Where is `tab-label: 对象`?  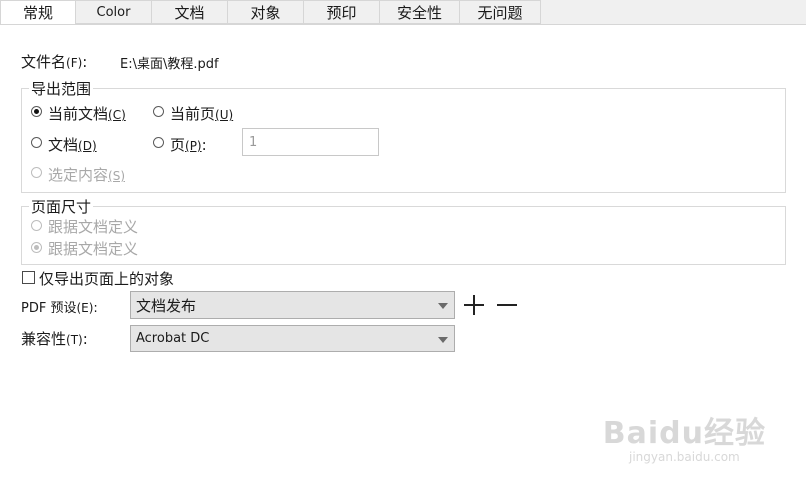
tab-label: 对象 is located at coordinates (265, 12).